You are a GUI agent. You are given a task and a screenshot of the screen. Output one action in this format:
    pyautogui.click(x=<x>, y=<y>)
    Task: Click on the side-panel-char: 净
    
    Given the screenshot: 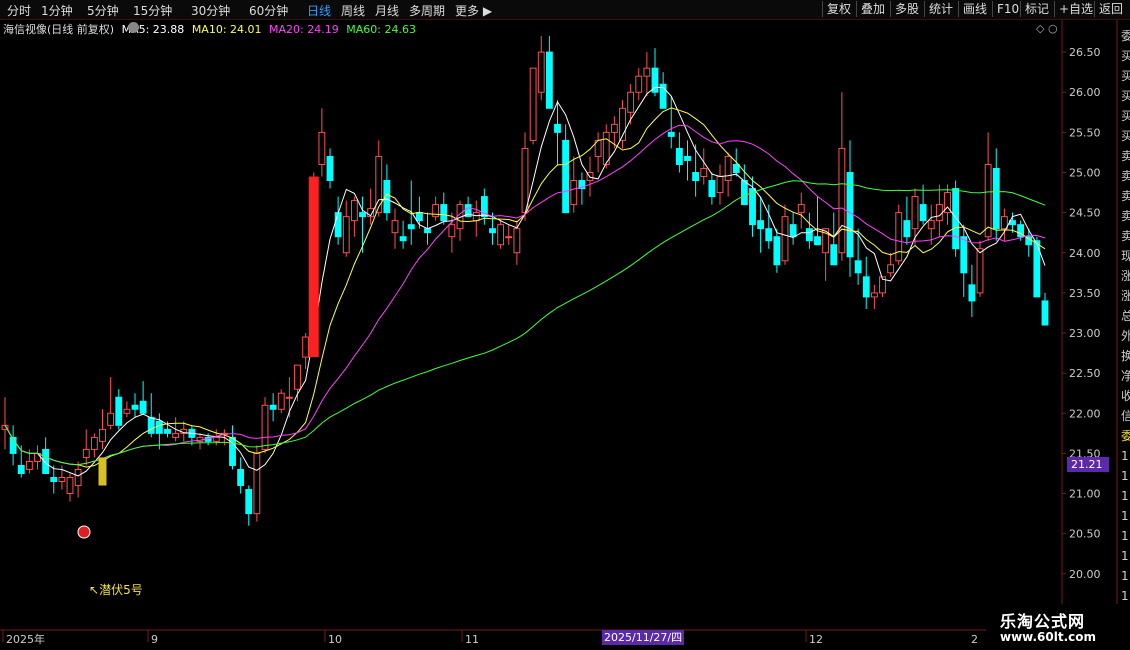 What is the action you would take?
    pyautogui.click(x=1125, y=376)
    